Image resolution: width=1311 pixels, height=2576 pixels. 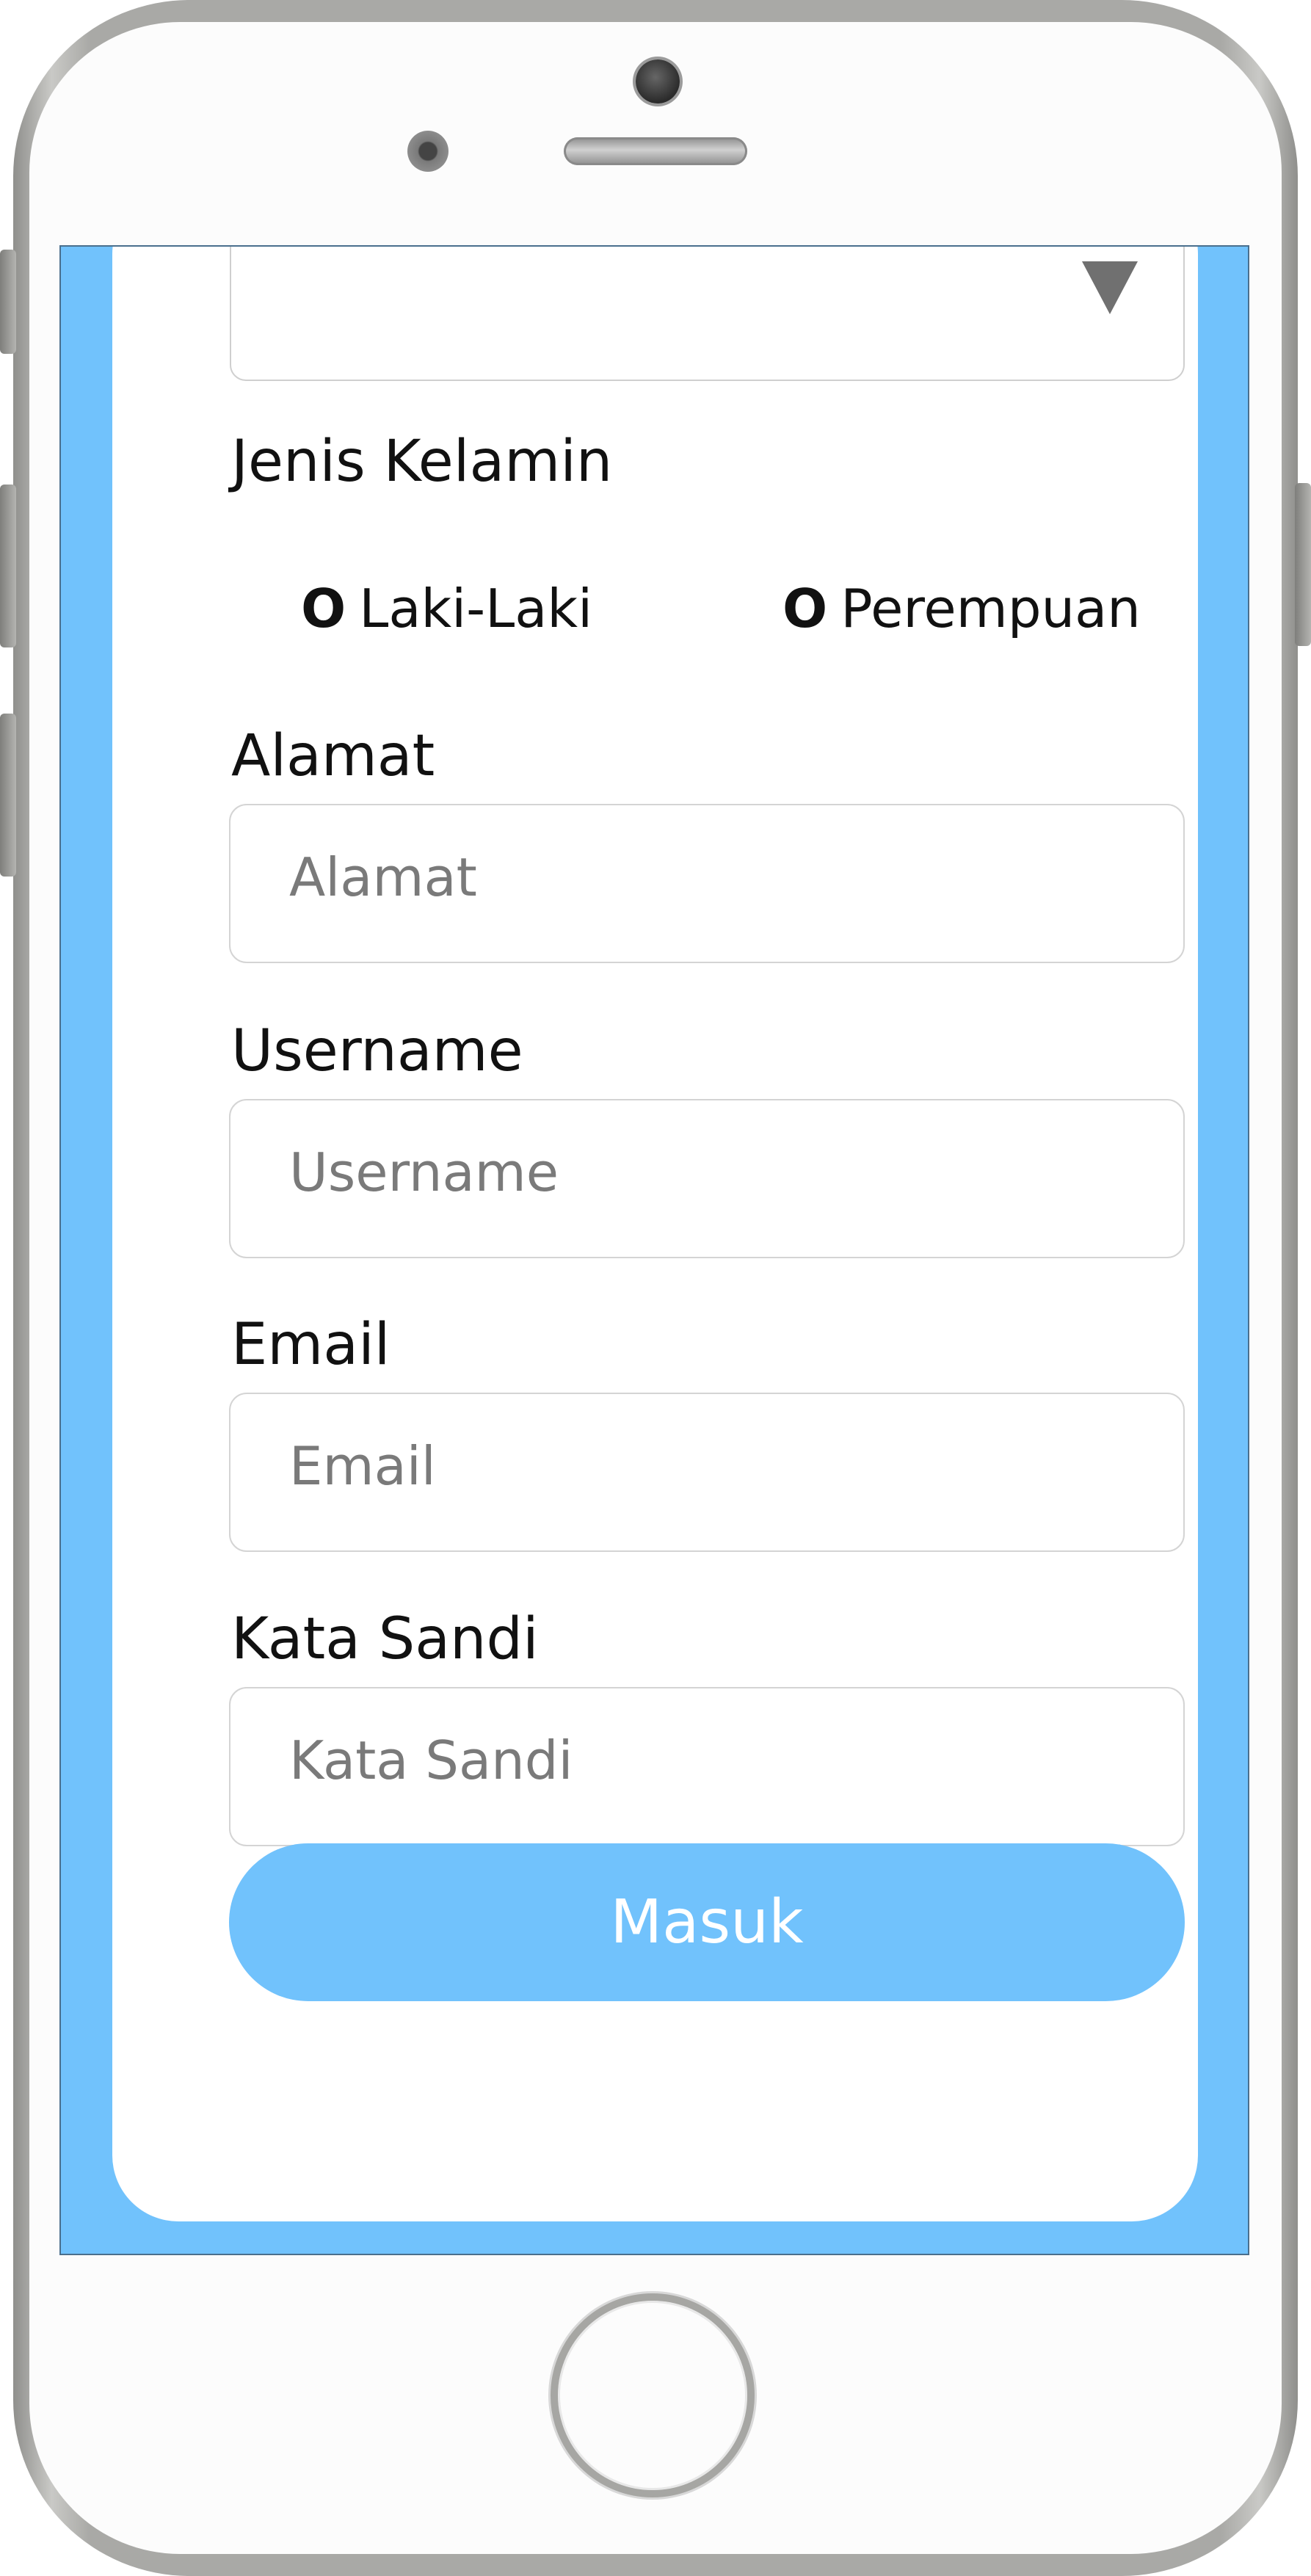 What do you see at coordinates (385, 1639) in the screenshot?
I see `password-label: Kata Sandi` at bounding box center [385, 1639].